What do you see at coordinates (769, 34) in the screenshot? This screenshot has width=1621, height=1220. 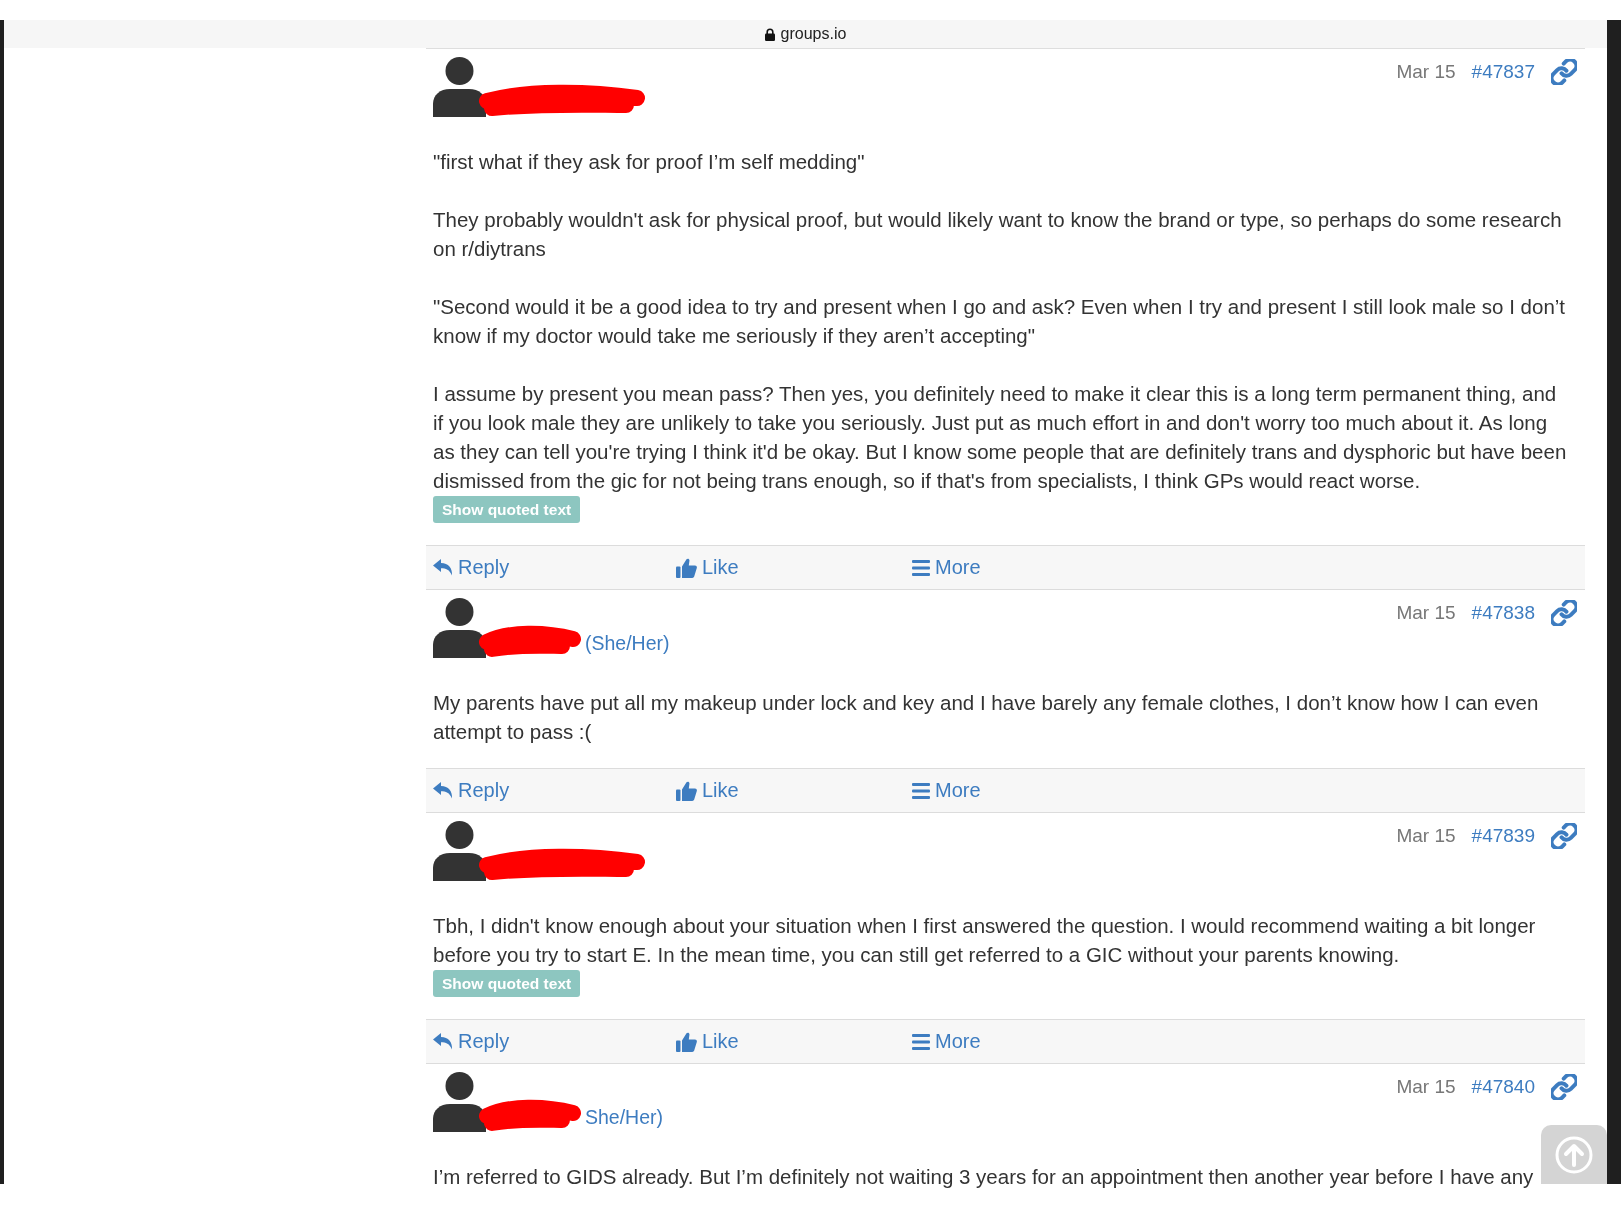 I see `lock-icon` at bounding box center [769, 34].